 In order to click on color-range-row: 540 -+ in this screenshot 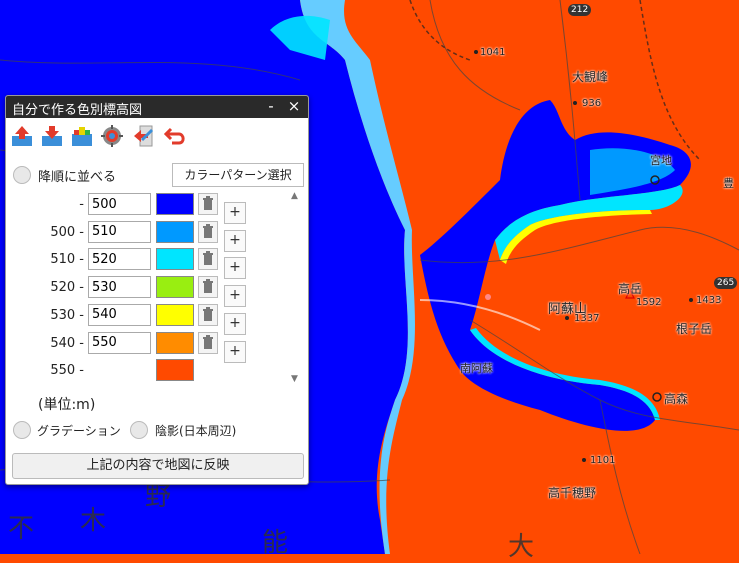, I will do `click(151, 347)`.